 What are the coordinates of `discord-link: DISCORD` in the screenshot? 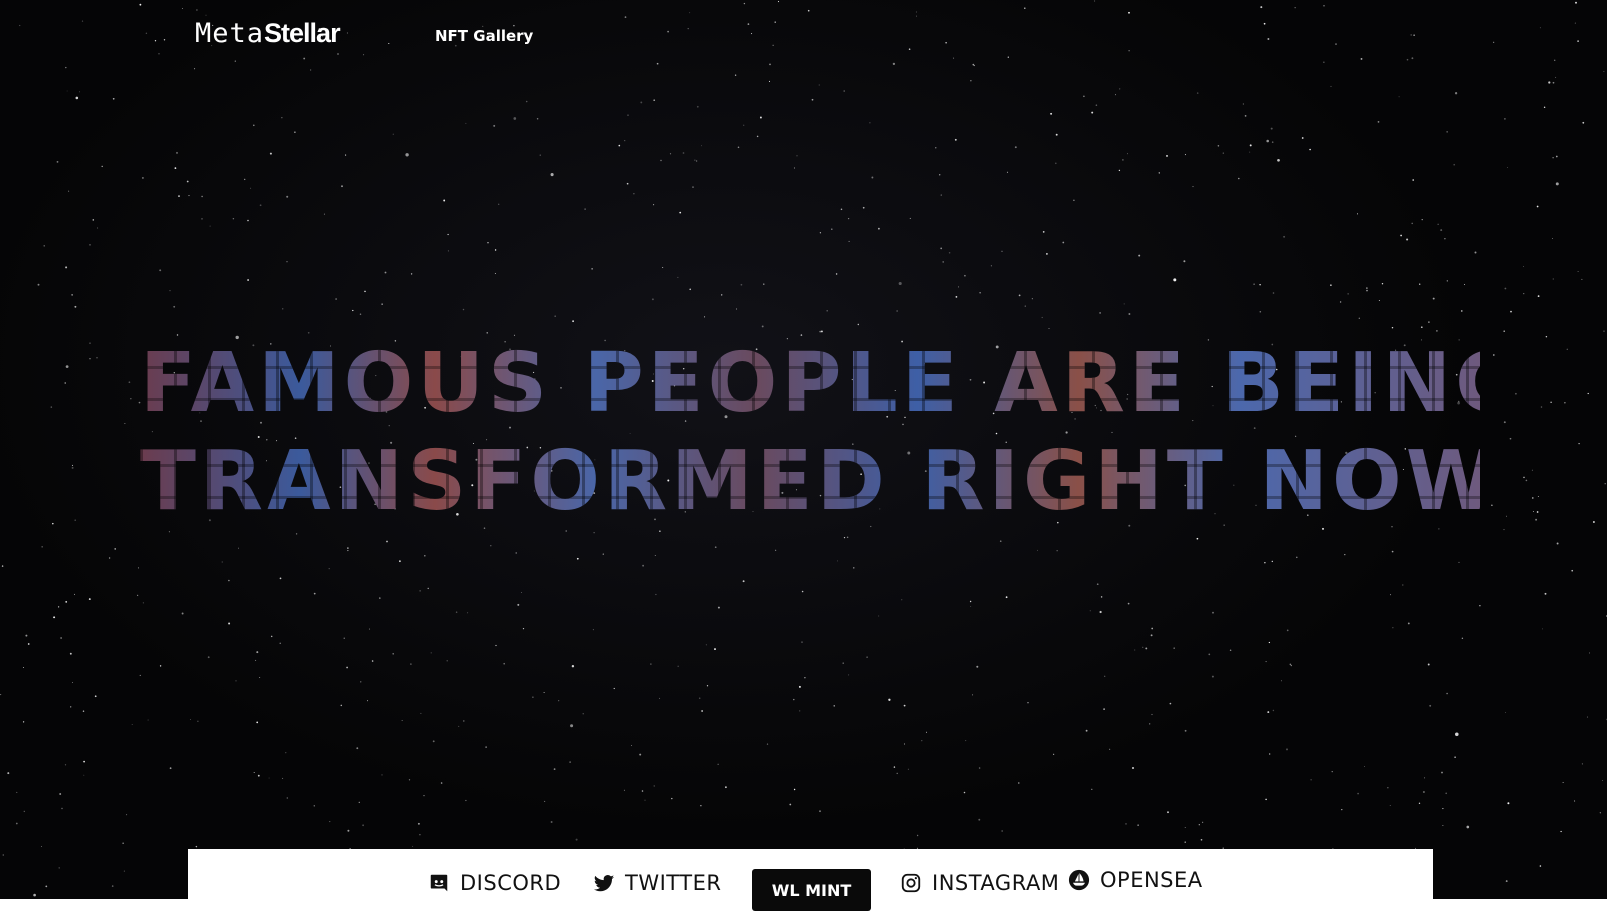 It's located at (494, 883).